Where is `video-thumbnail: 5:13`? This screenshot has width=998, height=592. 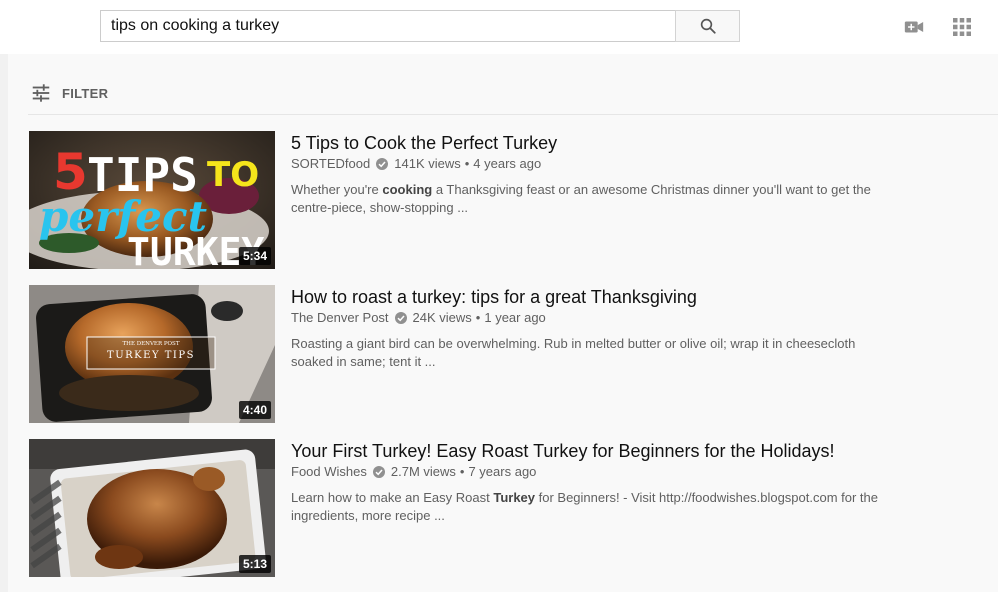
video-thumbnail: 5:13 is located at coordinates (152, 508).